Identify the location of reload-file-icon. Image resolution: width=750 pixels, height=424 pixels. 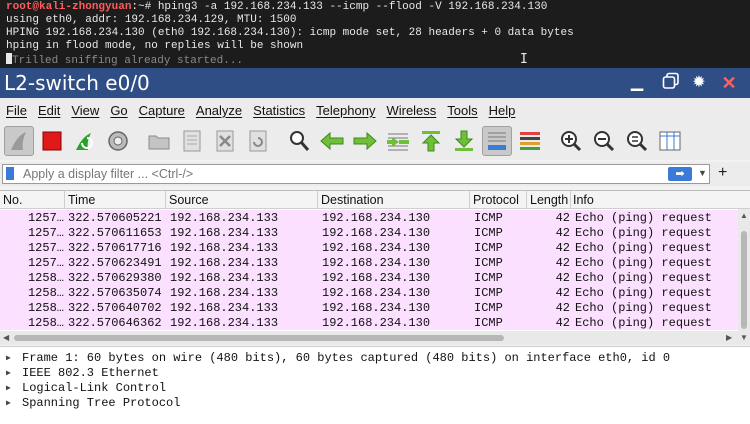
(258, 141).